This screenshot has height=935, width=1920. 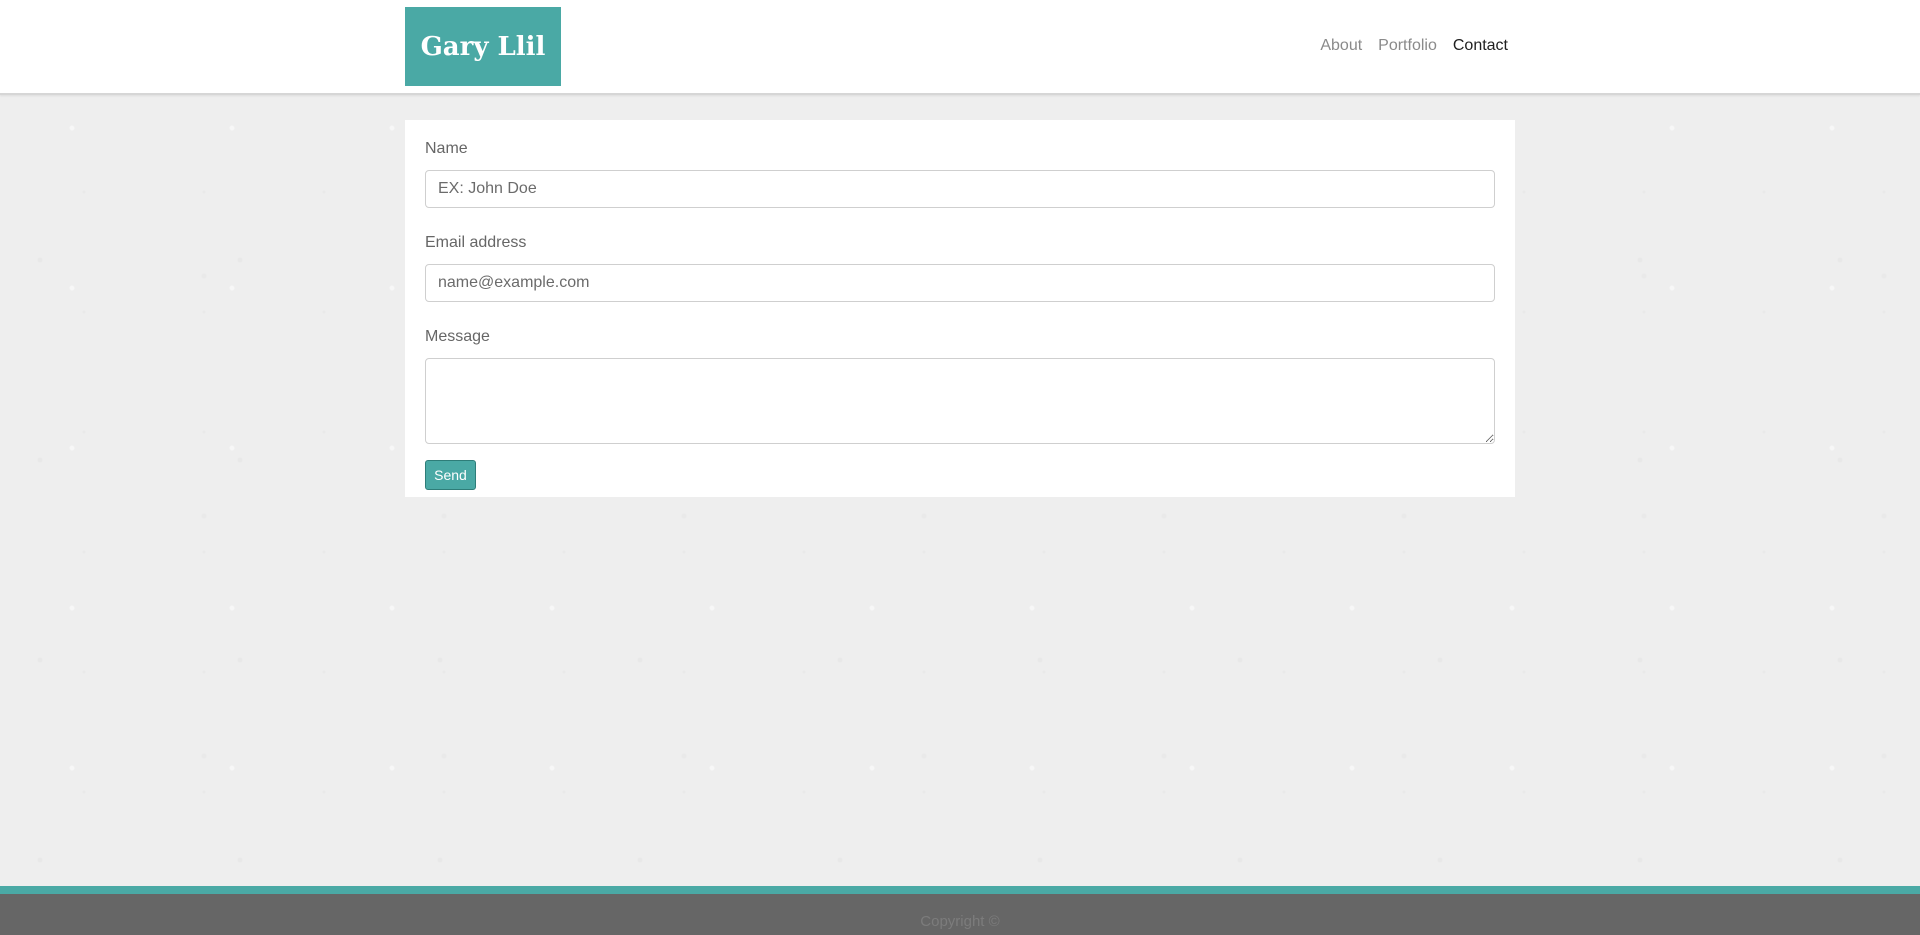 I want to click on nav-link-portfolio: Portfolio, so click(x=1407, y=46).